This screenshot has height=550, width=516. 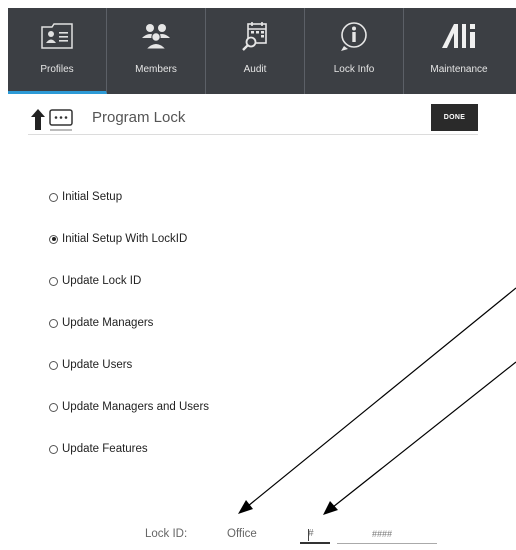 I want to click on option-label: Update Managers and Users, so click(x=136, y=407).